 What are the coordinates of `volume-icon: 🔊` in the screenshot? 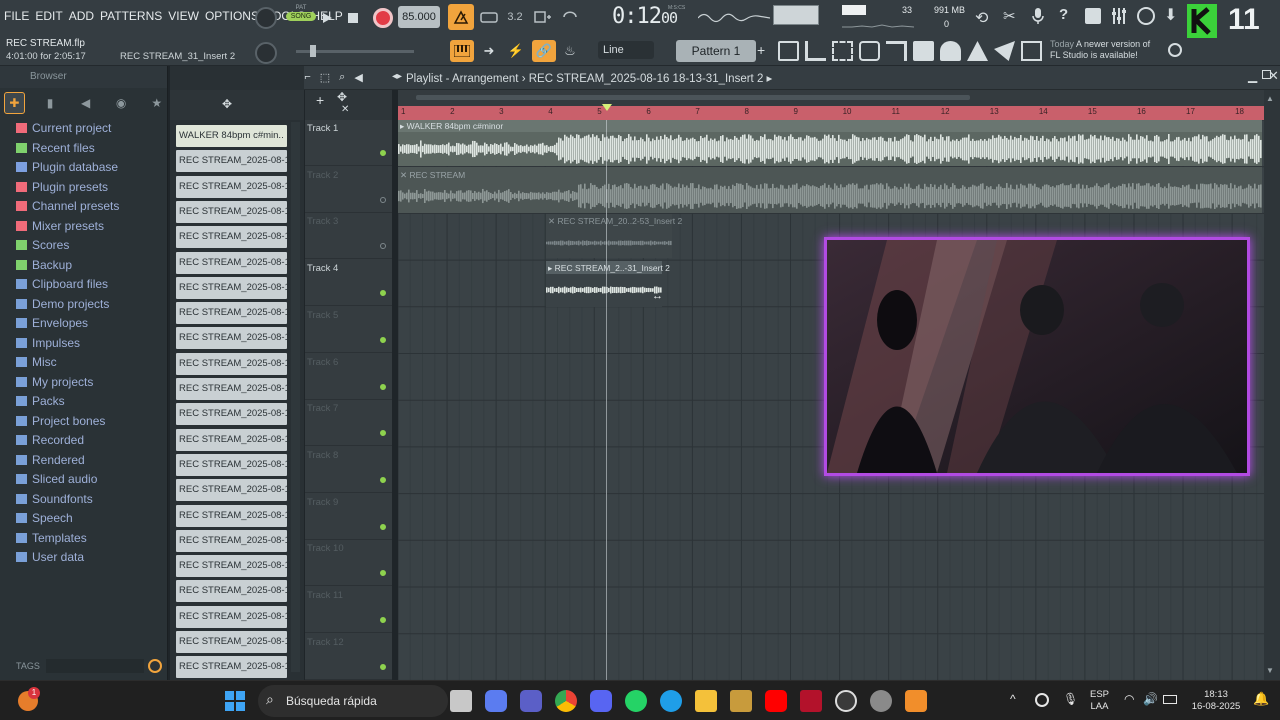 It's located at (1150, 699).